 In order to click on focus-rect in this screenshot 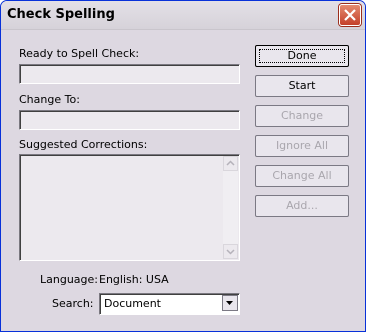, I will do `click(302, 56)`.